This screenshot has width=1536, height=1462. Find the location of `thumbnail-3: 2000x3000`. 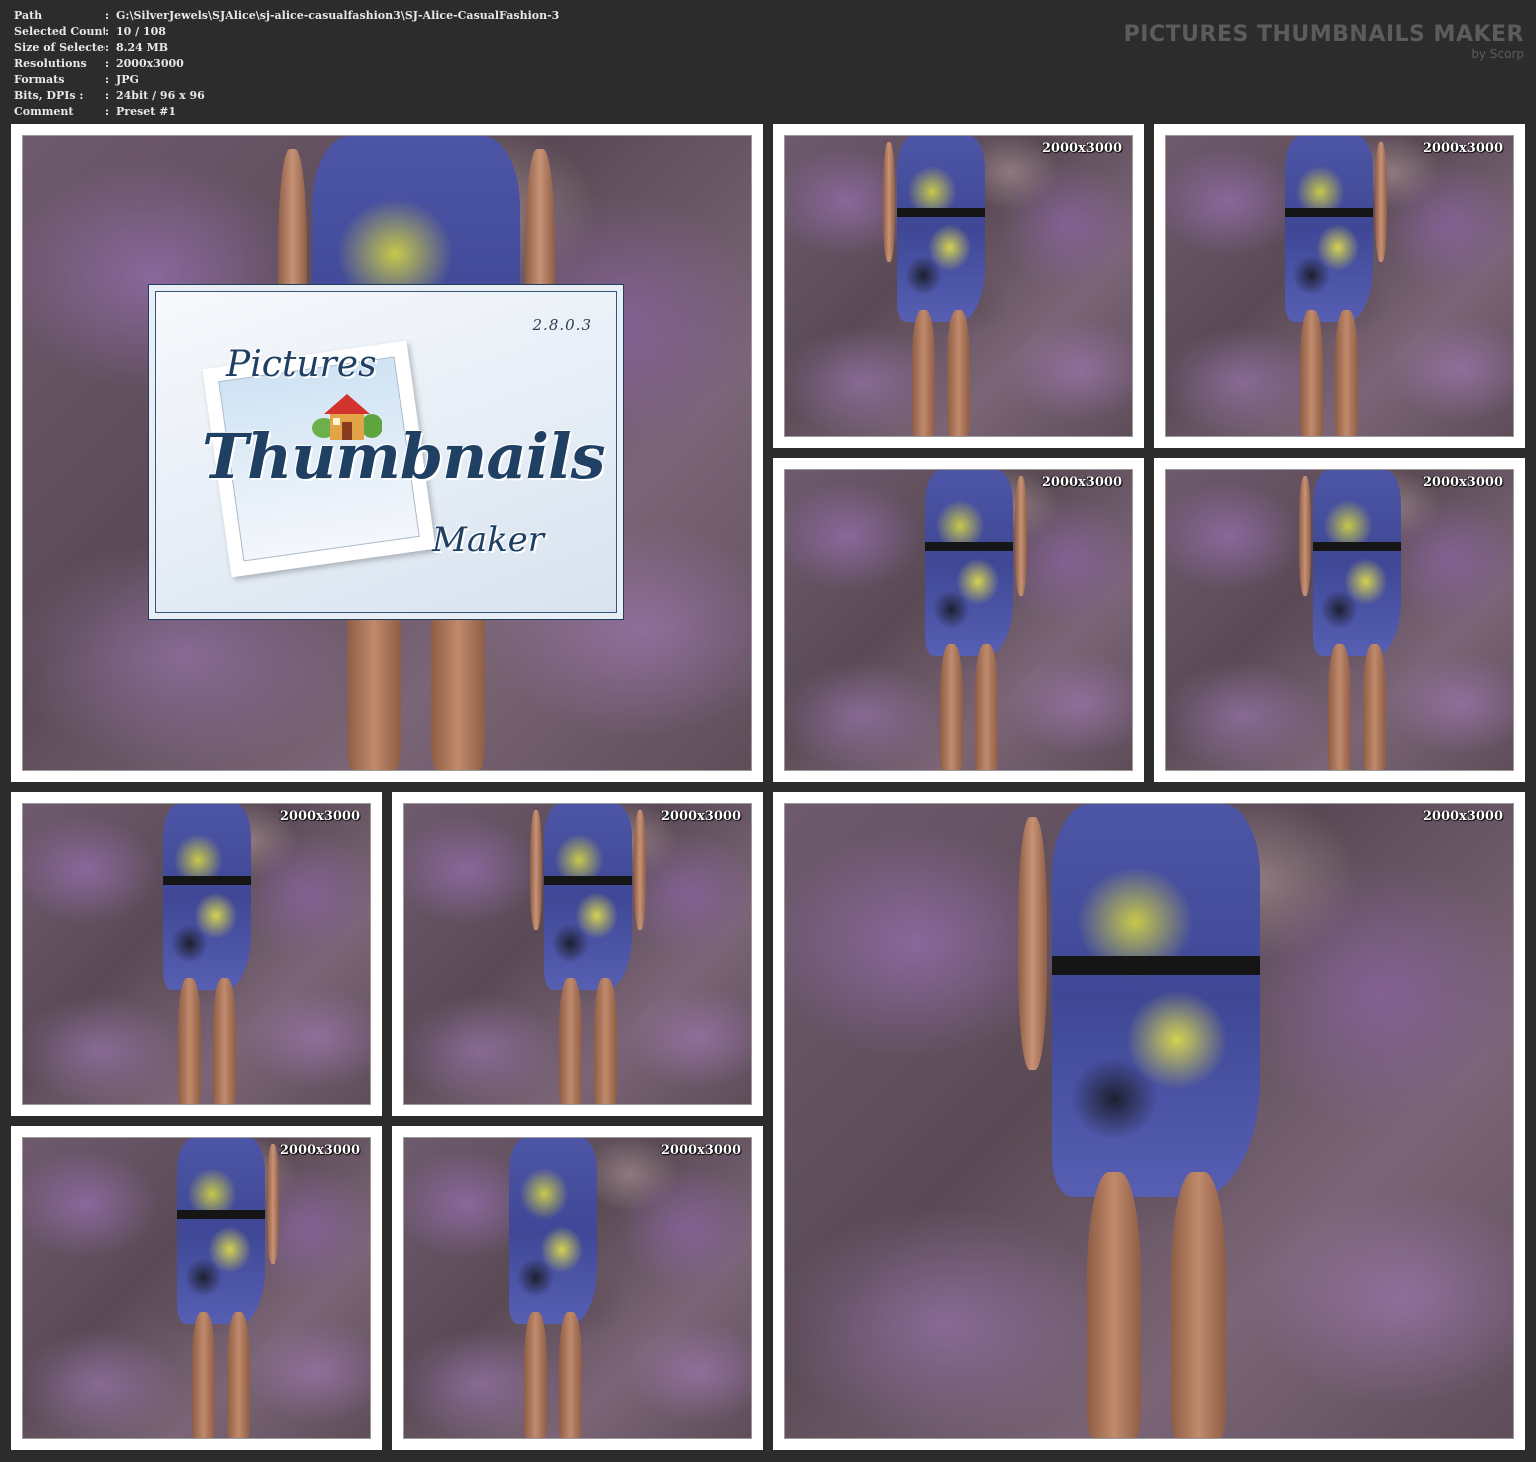

thumbnail-3: 2000x3000 is located at coordinates (1339, 286).